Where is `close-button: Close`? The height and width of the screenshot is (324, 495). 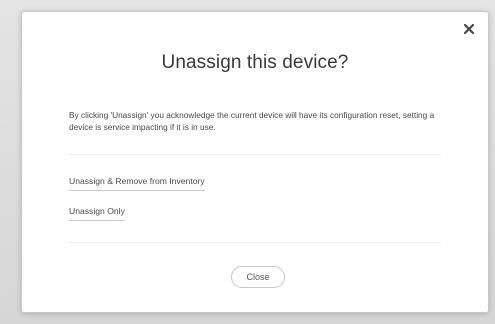 close-button: Close is located at coordinates (258, 277).